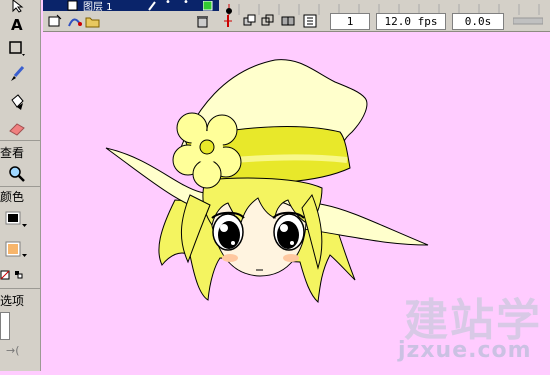  Describe the element at coordinates (465, 350) in the screenshot. I see `watermark-url: jzxue.com` at that location.